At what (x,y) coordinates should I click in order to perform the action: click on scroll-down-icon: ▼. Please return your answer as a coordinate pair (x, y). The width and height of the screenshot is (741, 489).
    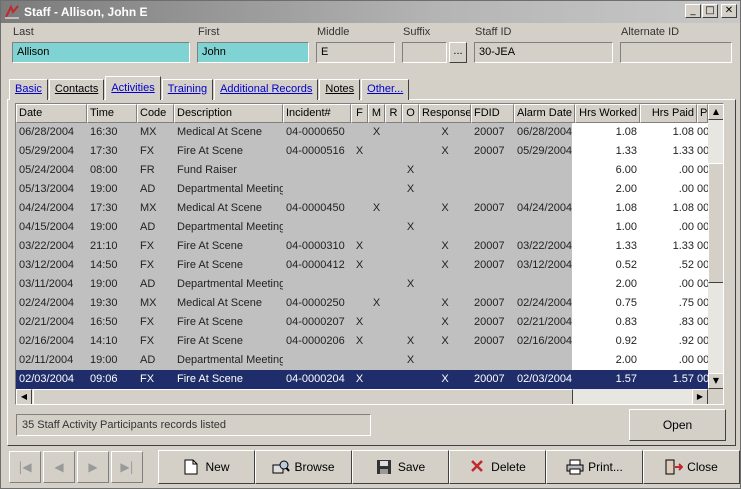
    Looking at the image, I should click on (715, 381).